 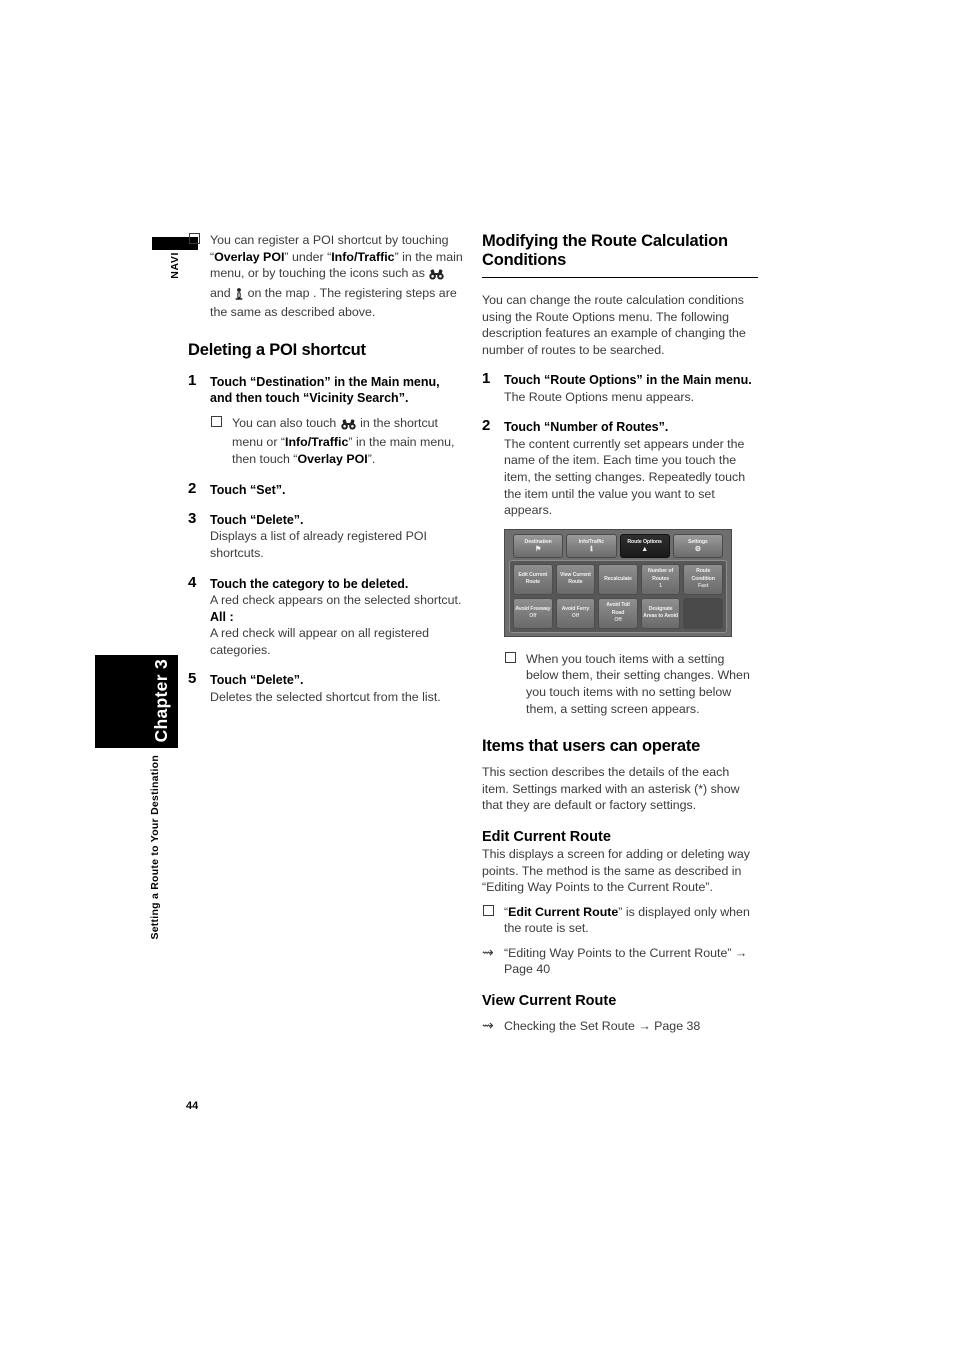 I want to click on device-button-label: Avoid Toll Road, so click(x=618, y=609).